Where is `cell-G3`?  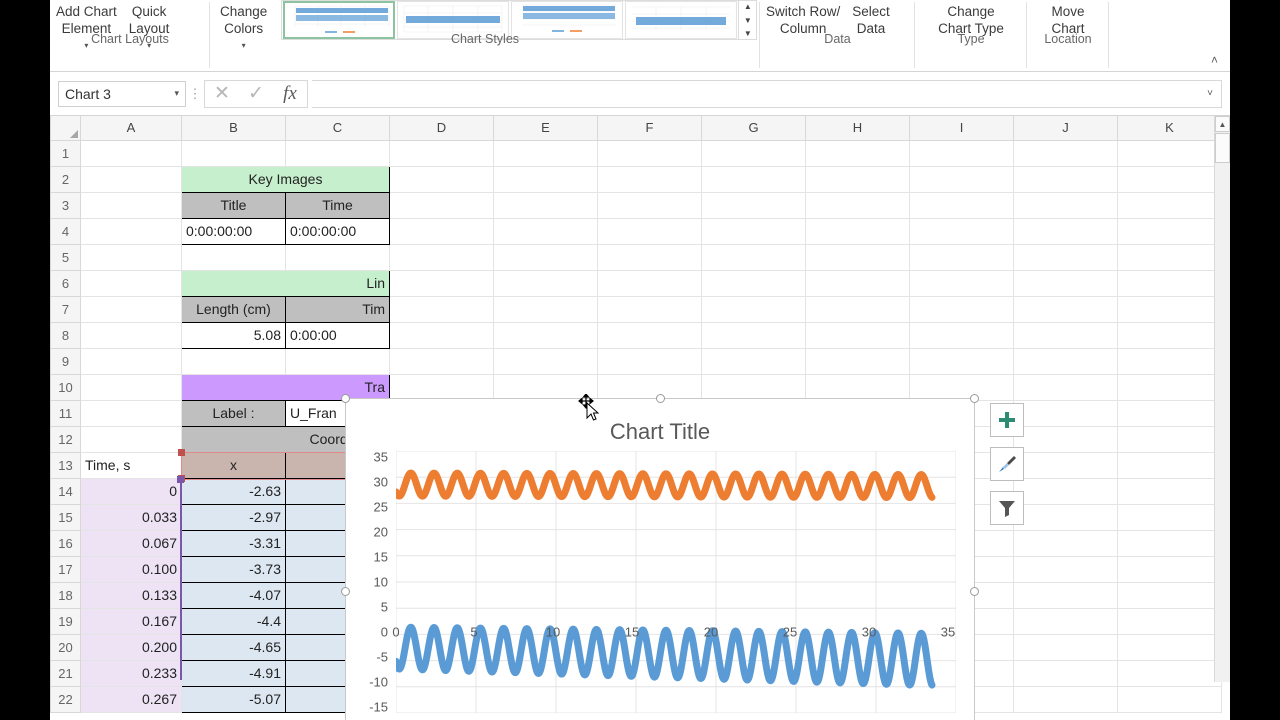
cell-G3 is located at coordinates (753, 205).